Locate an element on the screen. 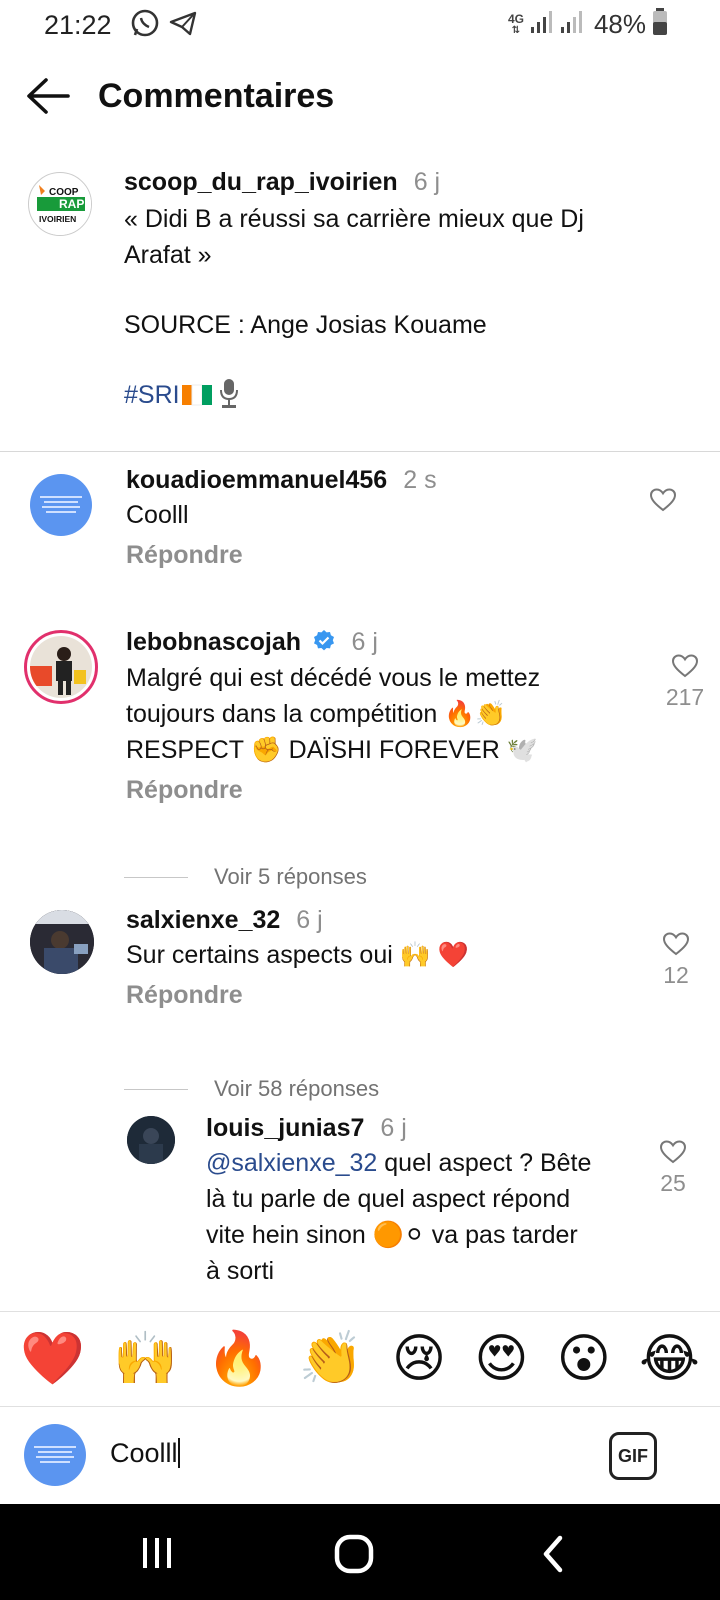 This screenshot has height=1600, width=720. current-user-avatar is located at coordinates (55, 1455).